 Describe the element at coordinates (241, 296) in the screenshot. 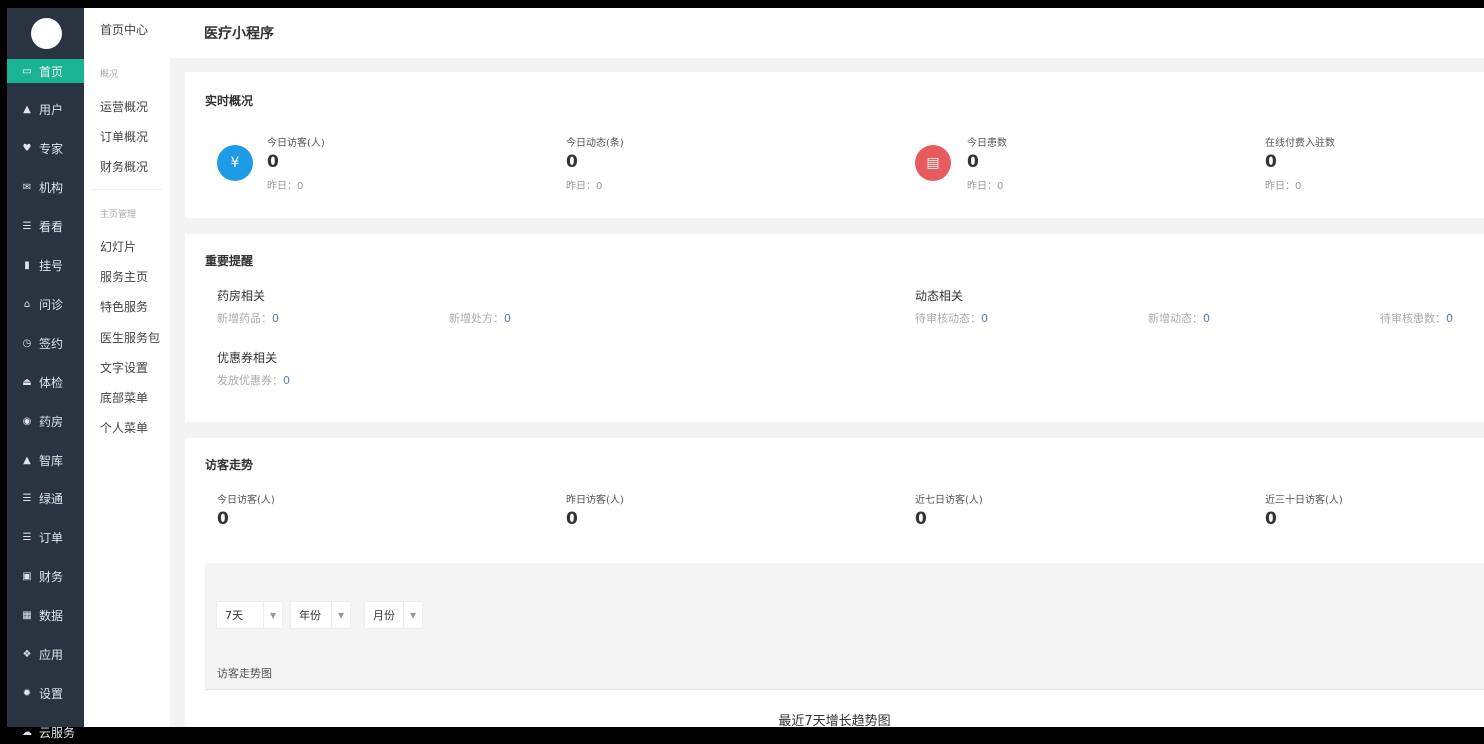

I see `group-title: 药房相关` at that location.